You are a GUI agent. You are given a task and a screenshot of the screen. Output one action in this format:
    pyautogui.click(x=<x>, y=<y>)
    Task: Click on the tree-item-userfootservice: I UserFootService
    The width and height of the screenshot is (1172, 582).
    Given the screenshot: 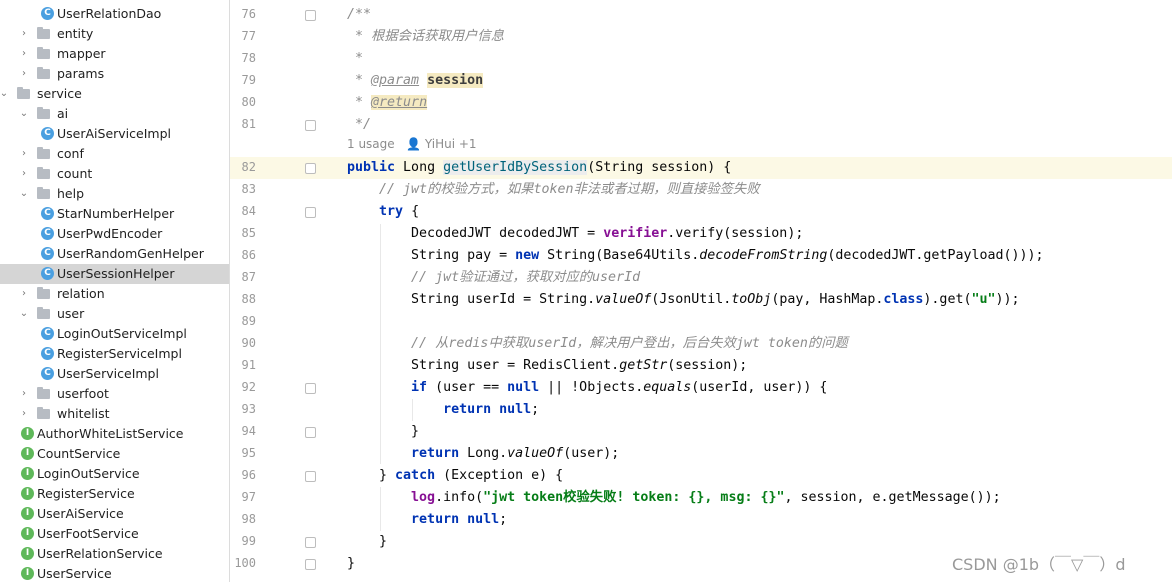 What is the action you would take?
    pyautogui.click(x=114, y=534)
    